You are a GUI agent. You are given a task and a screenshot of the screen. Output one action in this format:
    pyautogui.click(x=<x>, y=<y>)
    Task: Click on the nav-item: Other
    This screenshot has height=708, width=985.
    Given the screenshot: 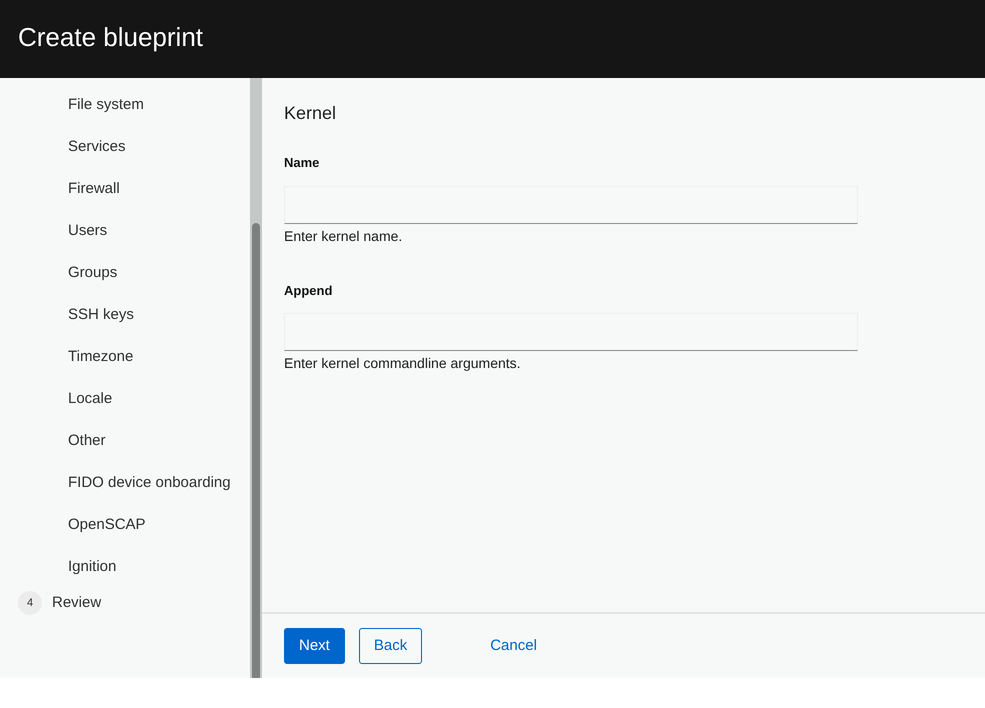 What is the action you would take?
    pyautogui.click(x=125, y=440)
    